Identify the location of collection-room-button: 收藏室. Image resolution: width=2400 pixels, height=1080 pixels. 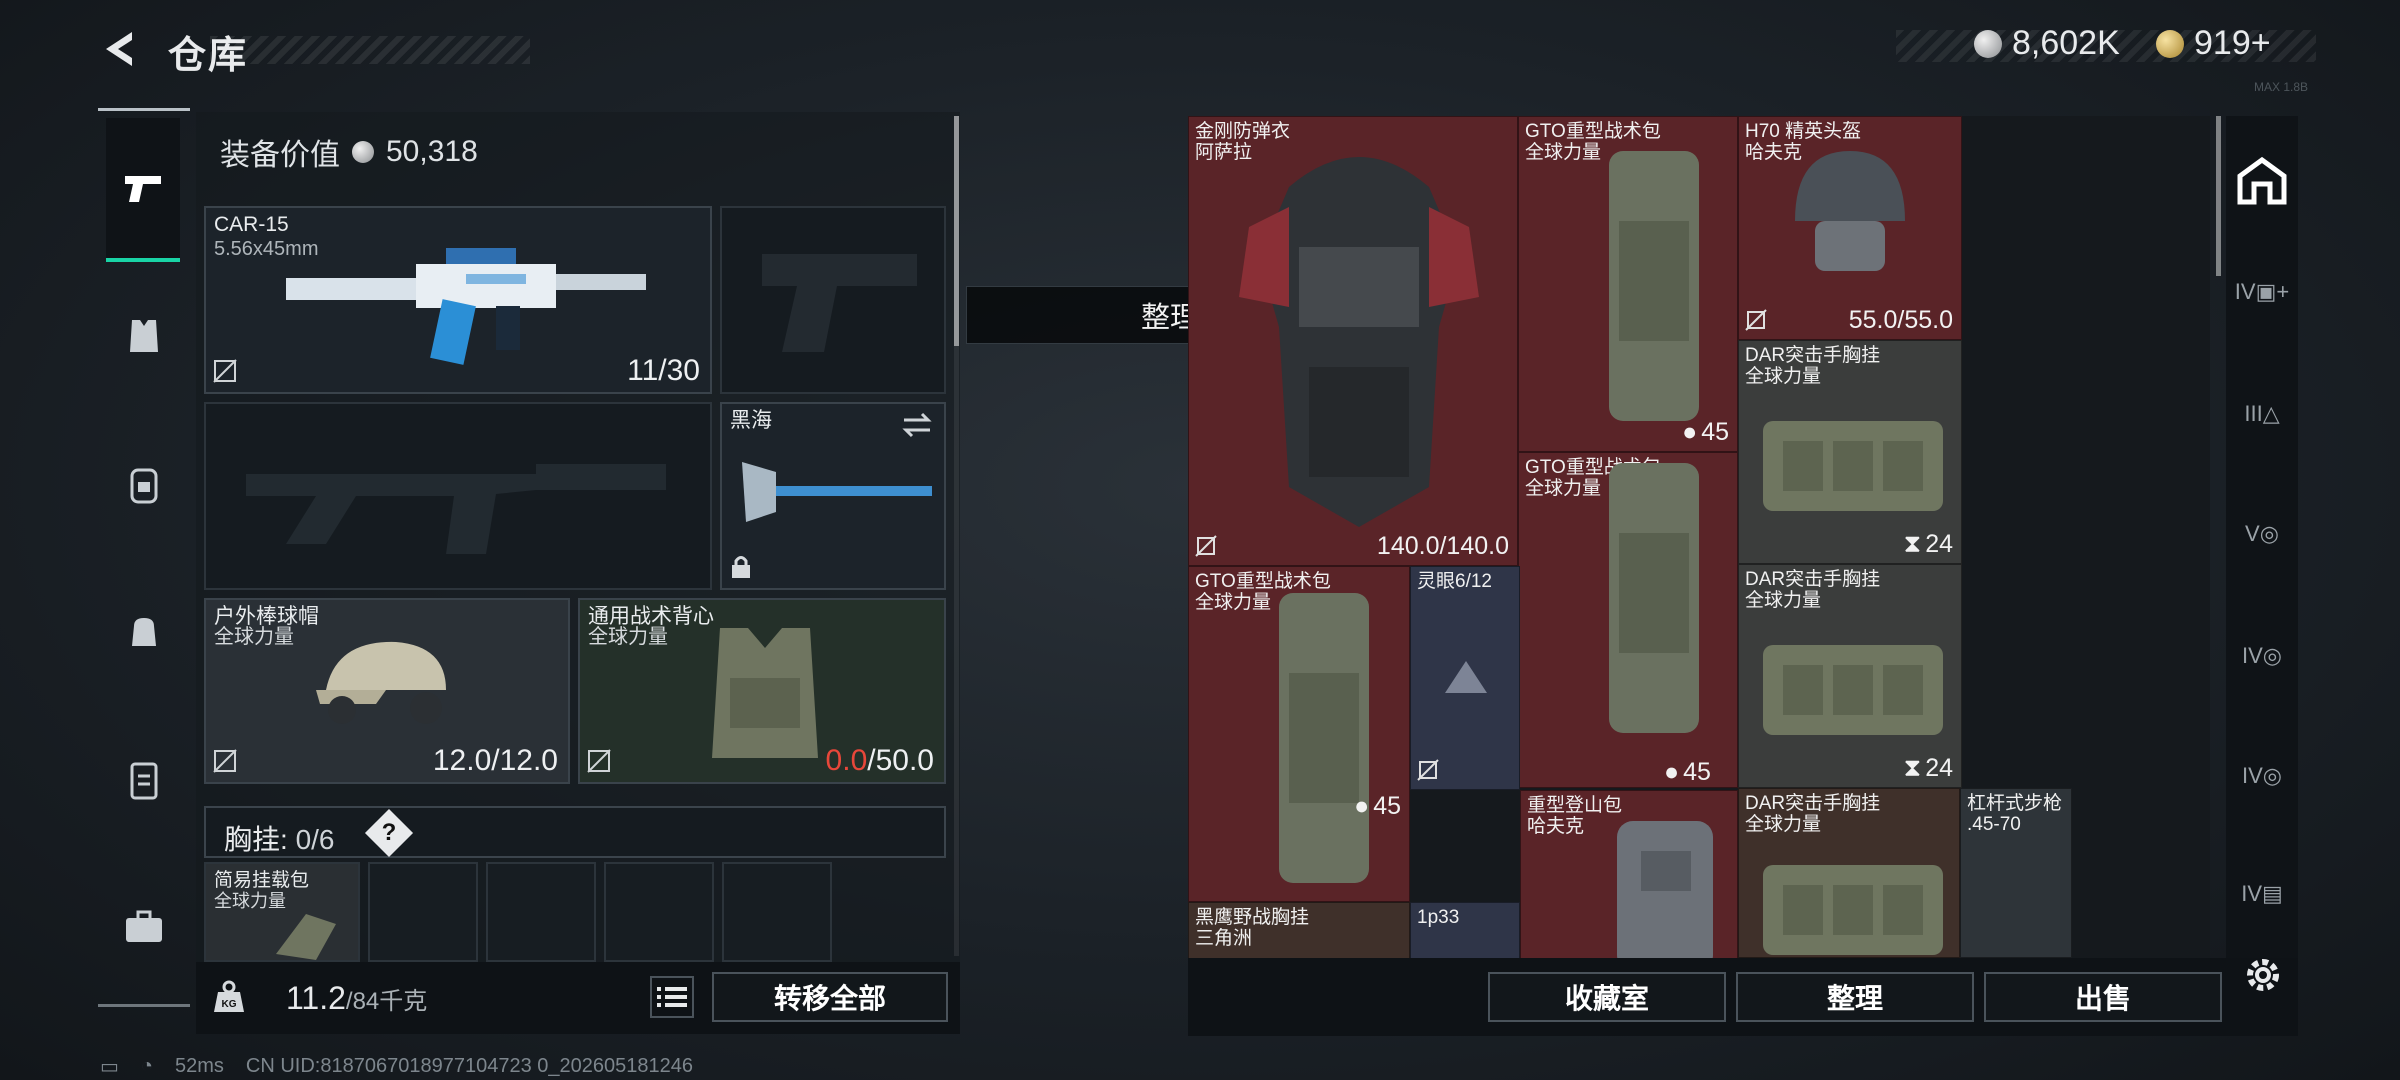
(1607, 997).